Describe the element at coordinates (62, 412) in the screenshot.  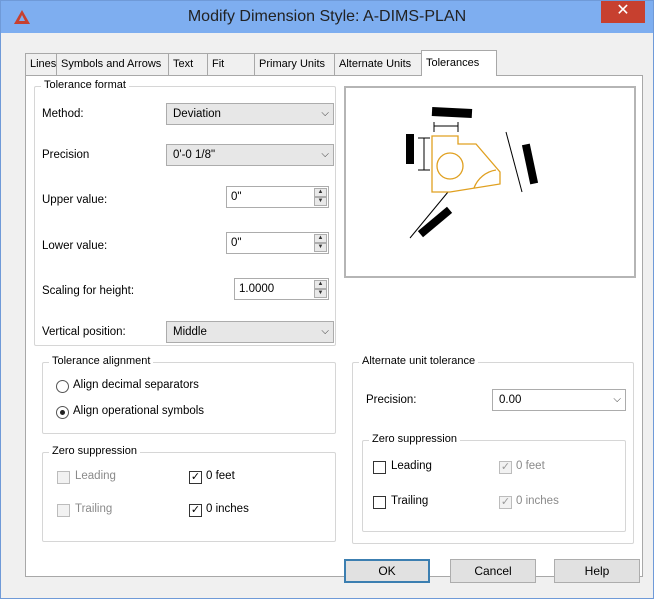
I see `align-operational-radio` at that location.